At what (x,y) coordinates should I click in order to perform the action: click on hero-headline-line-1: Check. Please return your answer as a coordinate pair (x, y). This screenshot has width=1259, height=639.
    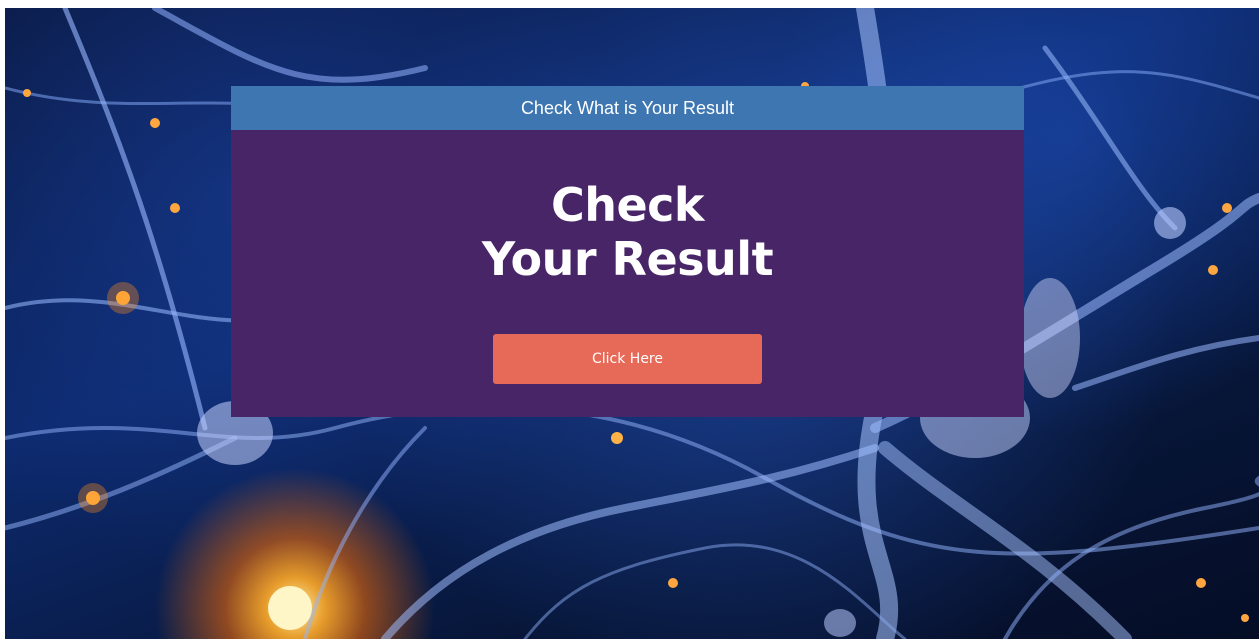
    Looking at the image, I should click on (627, 205).